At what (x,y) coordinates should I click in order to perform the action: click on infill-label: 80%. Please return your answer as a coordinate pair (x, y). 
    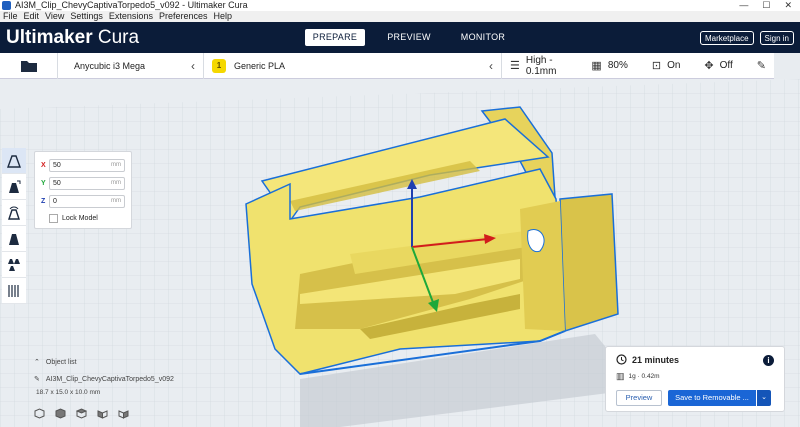
    Looking at the image, I should click on (617, 65).